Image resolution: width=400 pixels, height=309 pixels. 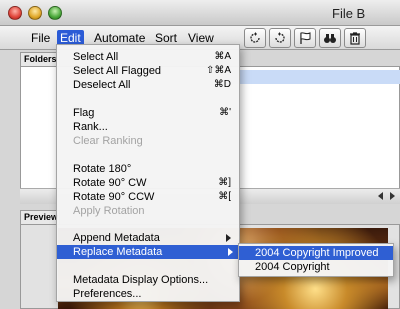 I want to click on shortcut: ⌘], so click(x=224, y=182).